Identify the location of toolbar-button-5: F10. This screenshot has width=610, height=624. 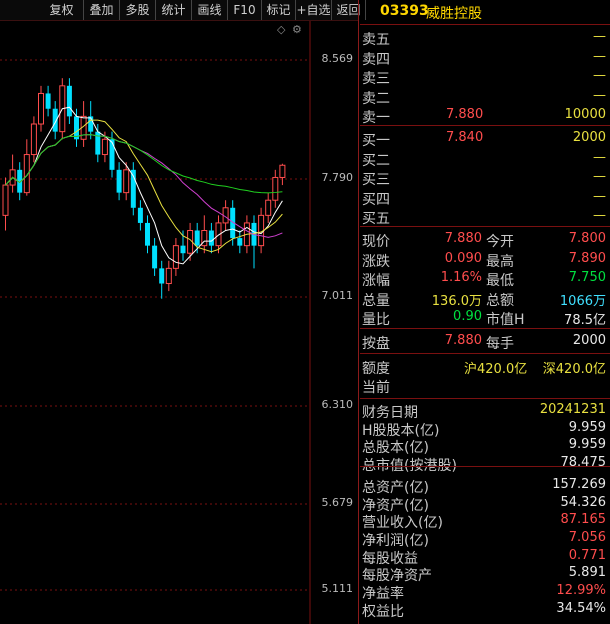
(245, 10).